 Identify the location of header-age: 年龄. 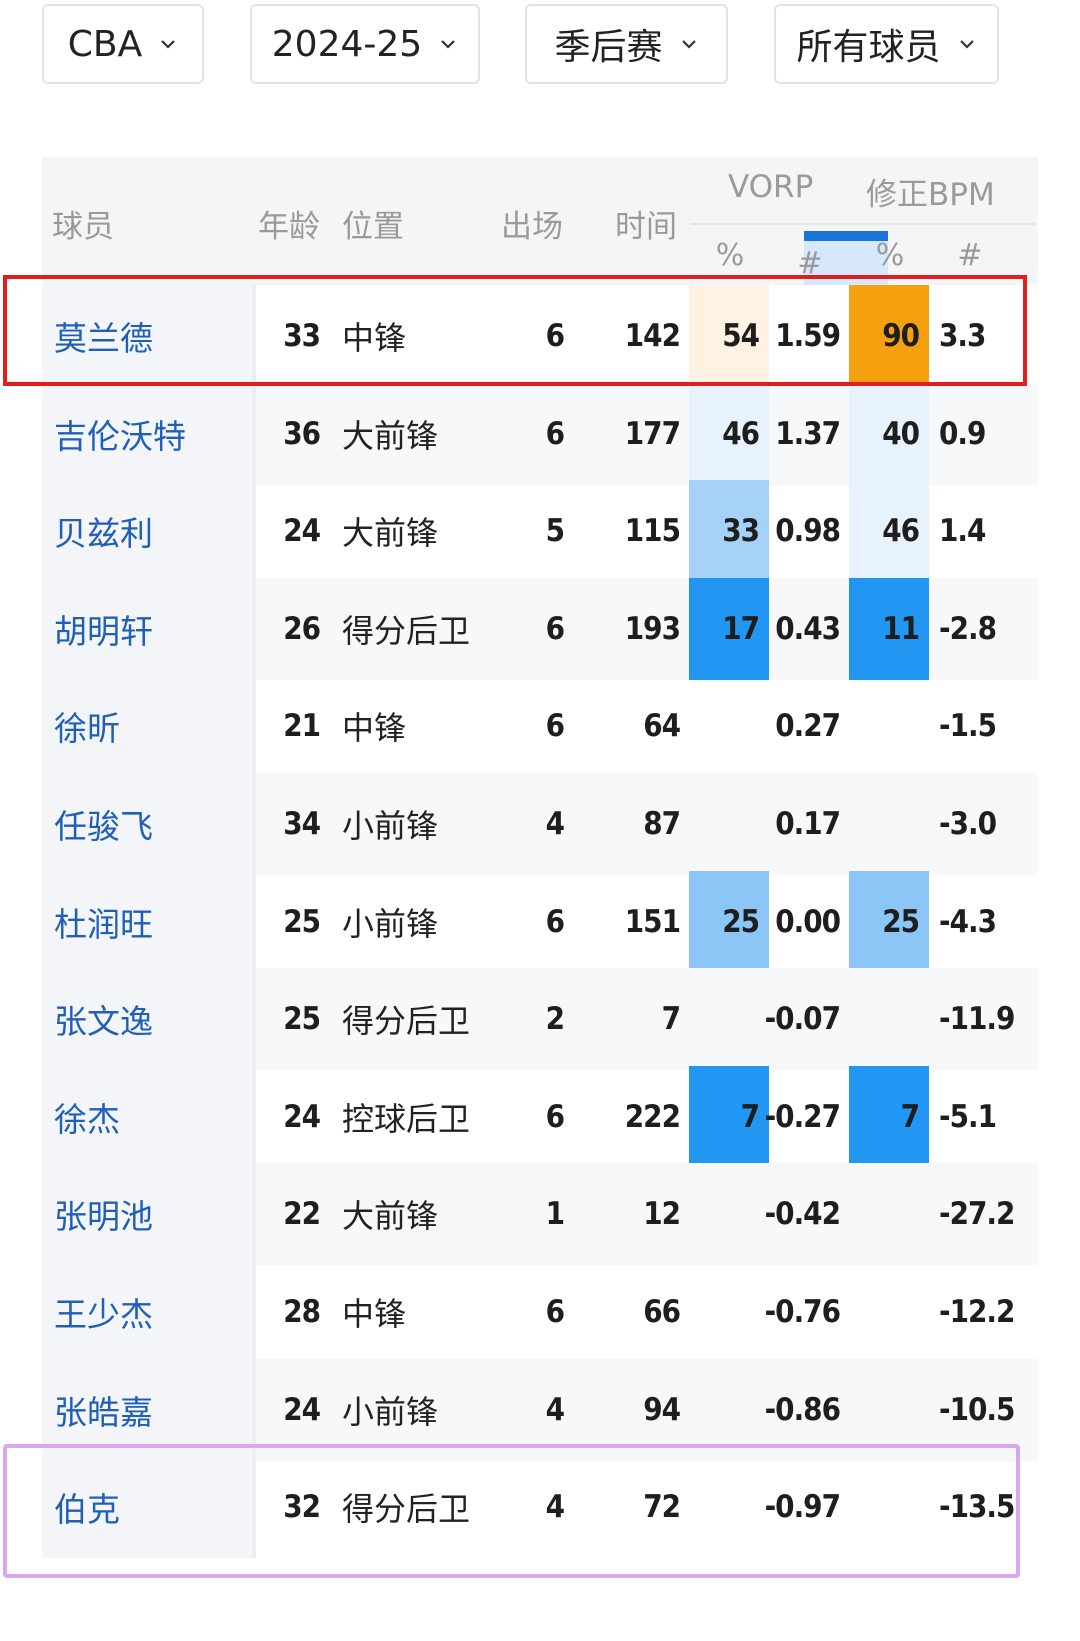
(289, 223).